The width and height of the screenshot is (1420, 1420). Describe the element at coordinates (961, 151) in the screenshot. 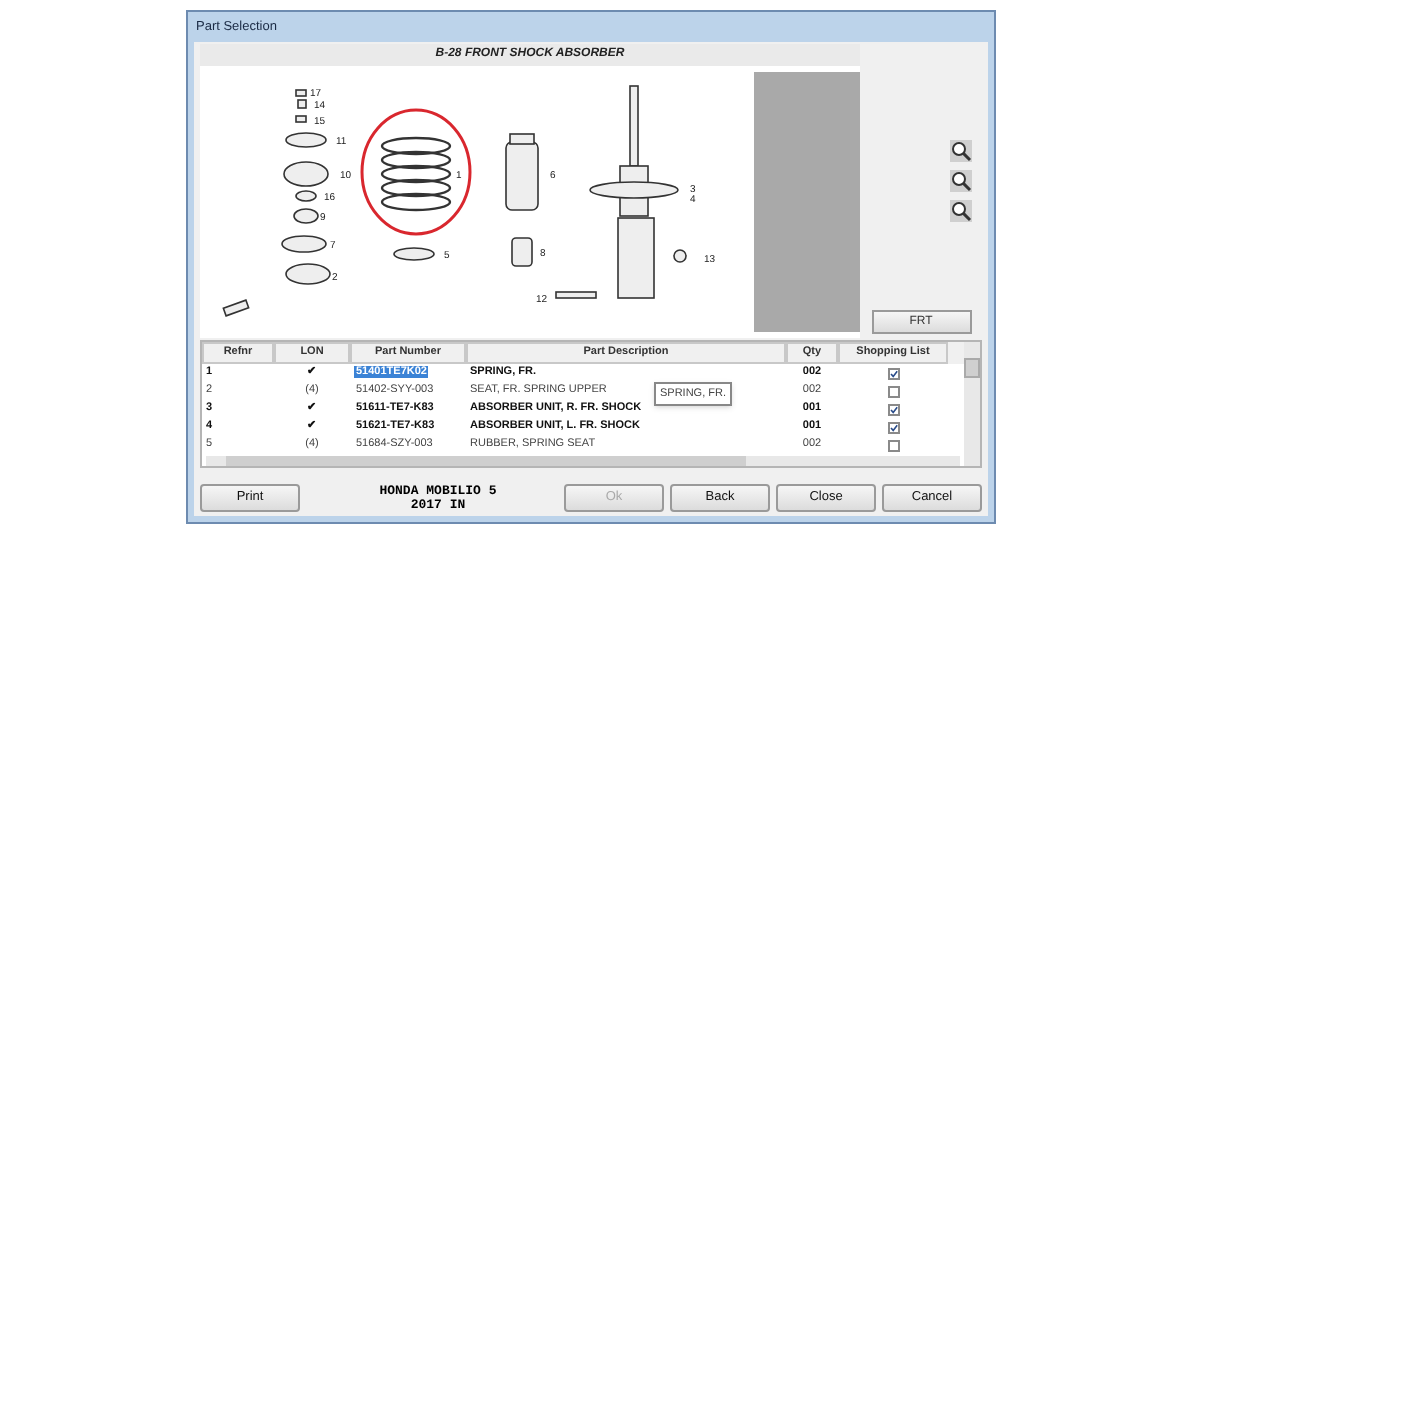

I see `zoom-in-icon` at that location.